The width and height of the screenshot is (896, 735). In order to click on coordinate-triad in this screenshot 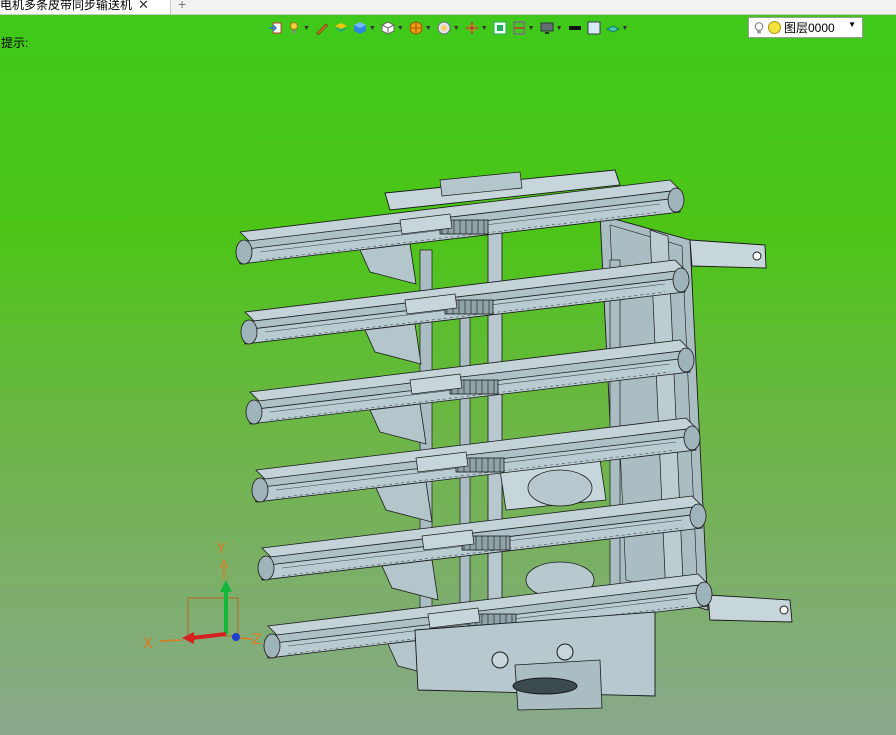, I will do `click(206, 601)`.